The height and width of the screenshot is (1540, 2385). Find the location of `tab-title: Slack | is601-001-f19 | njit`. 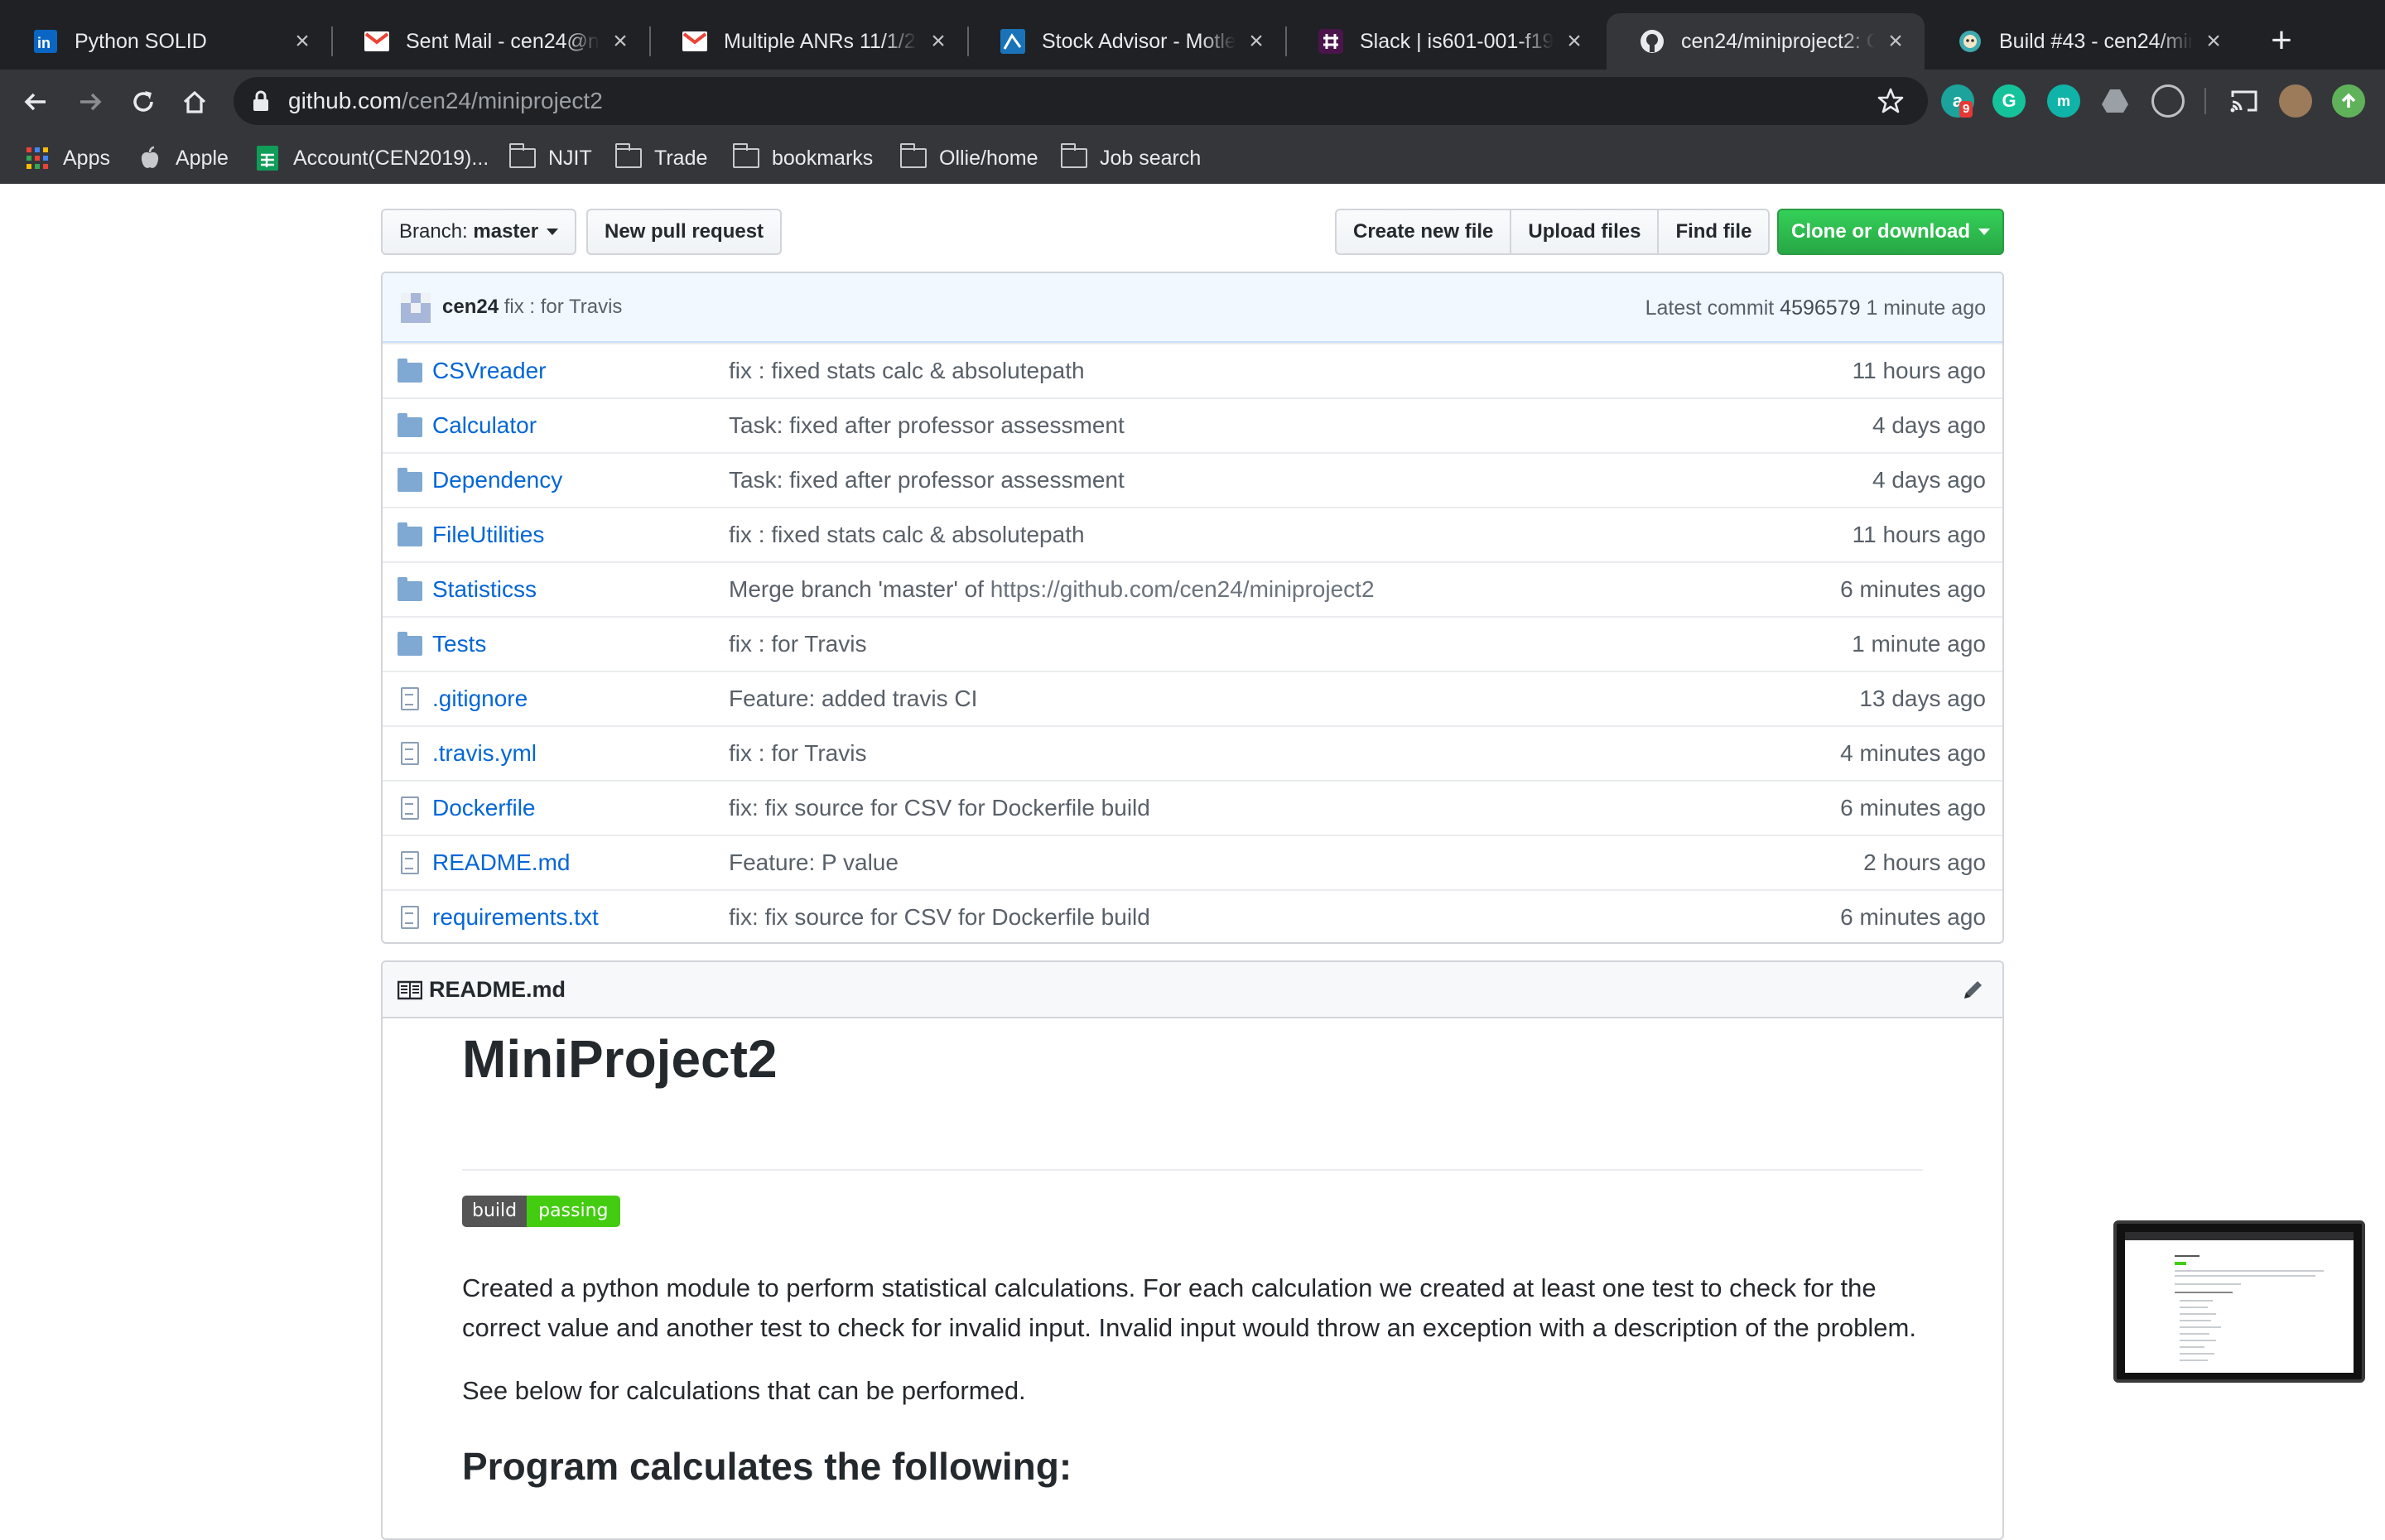

tab-title: Slack | is601-001-f19 | njit is located at coordinates (1457, 41).